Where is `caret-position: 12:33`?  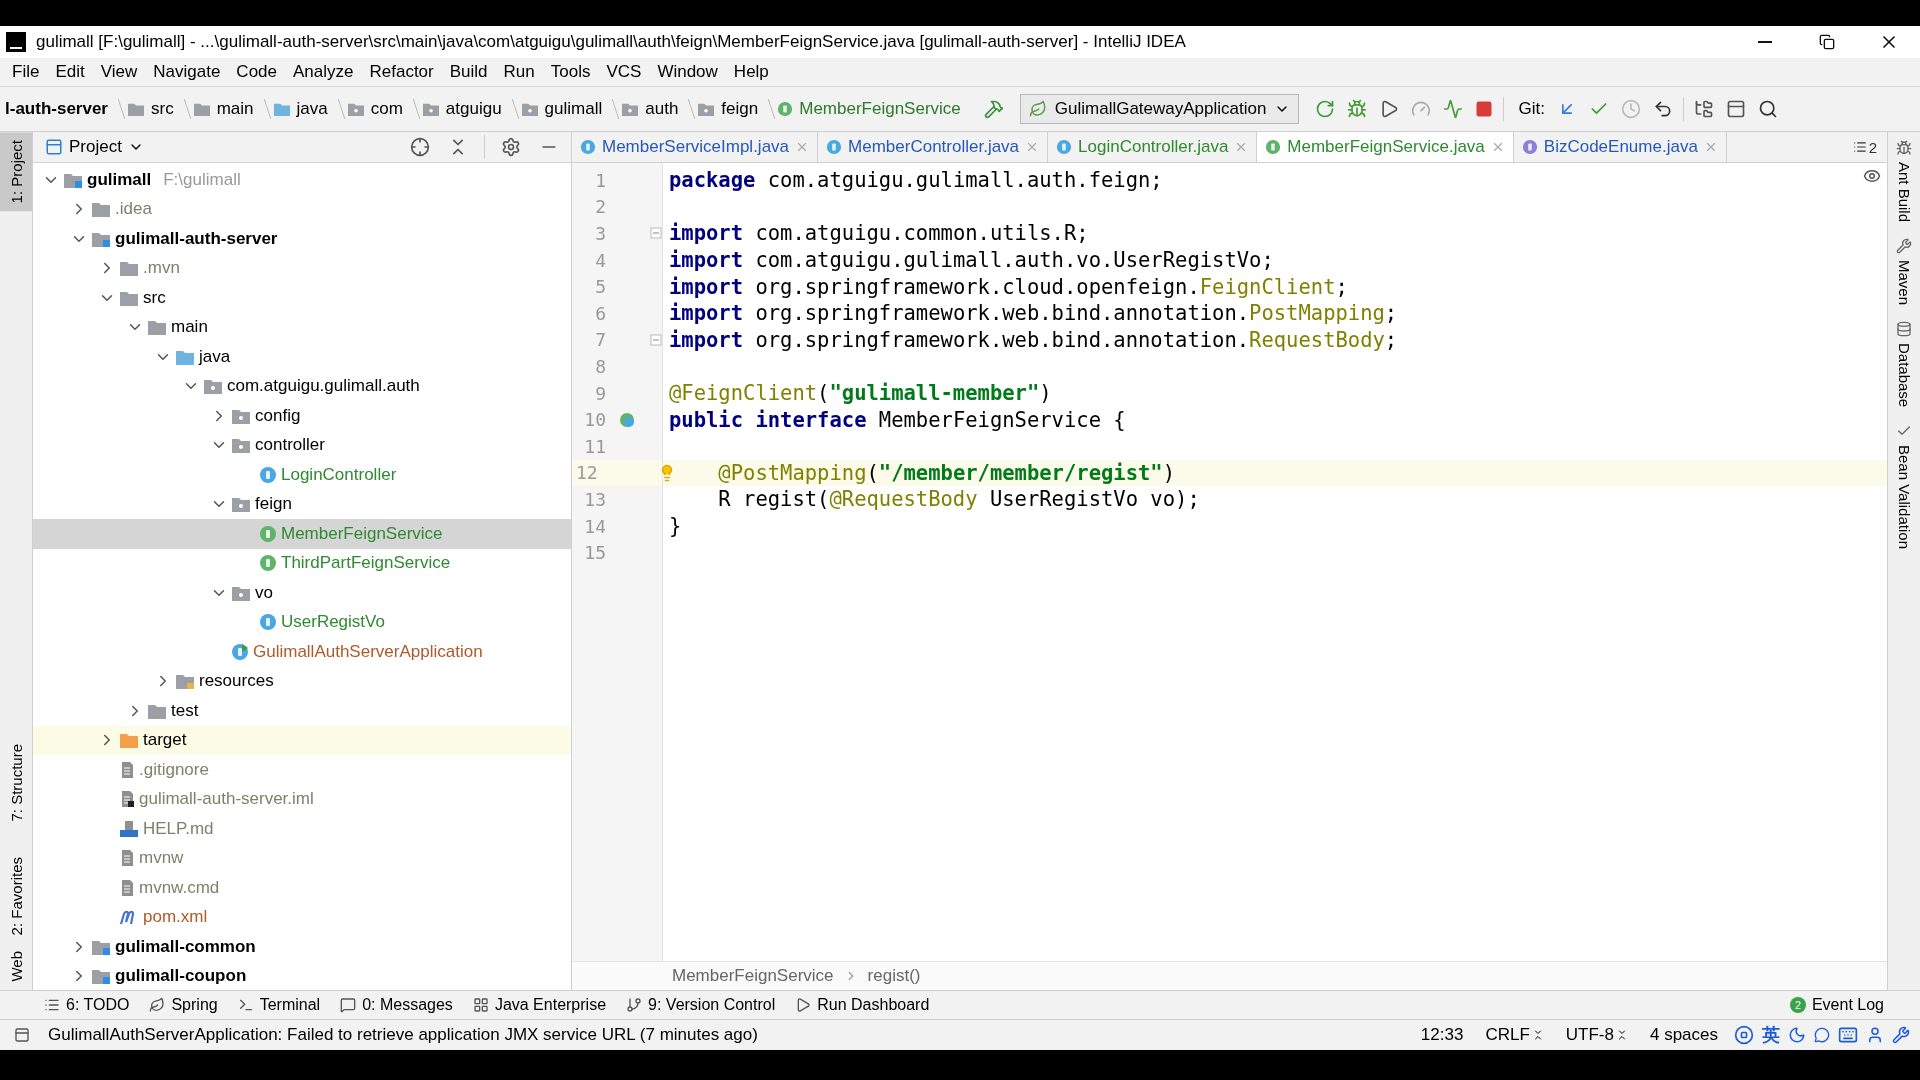 caret-position: 12:33 is located at coordinates (1442, 1035).